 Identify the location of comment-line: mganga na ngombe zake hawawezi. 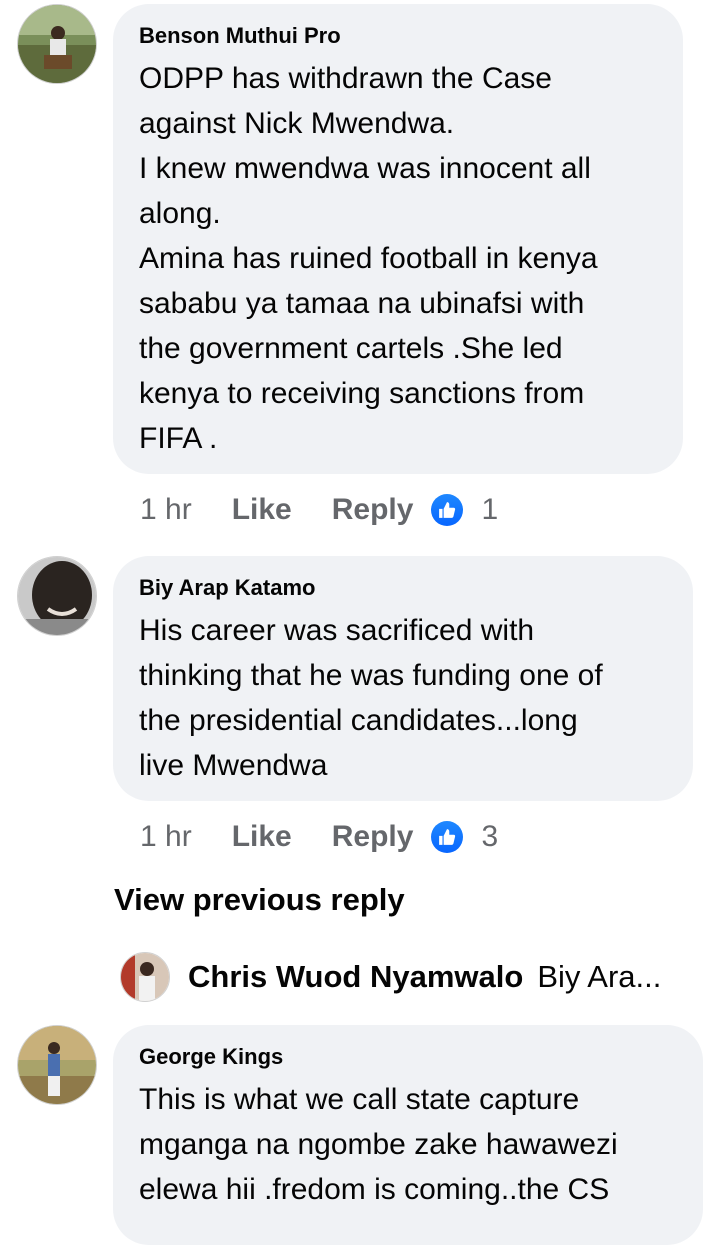
(378, 1144).